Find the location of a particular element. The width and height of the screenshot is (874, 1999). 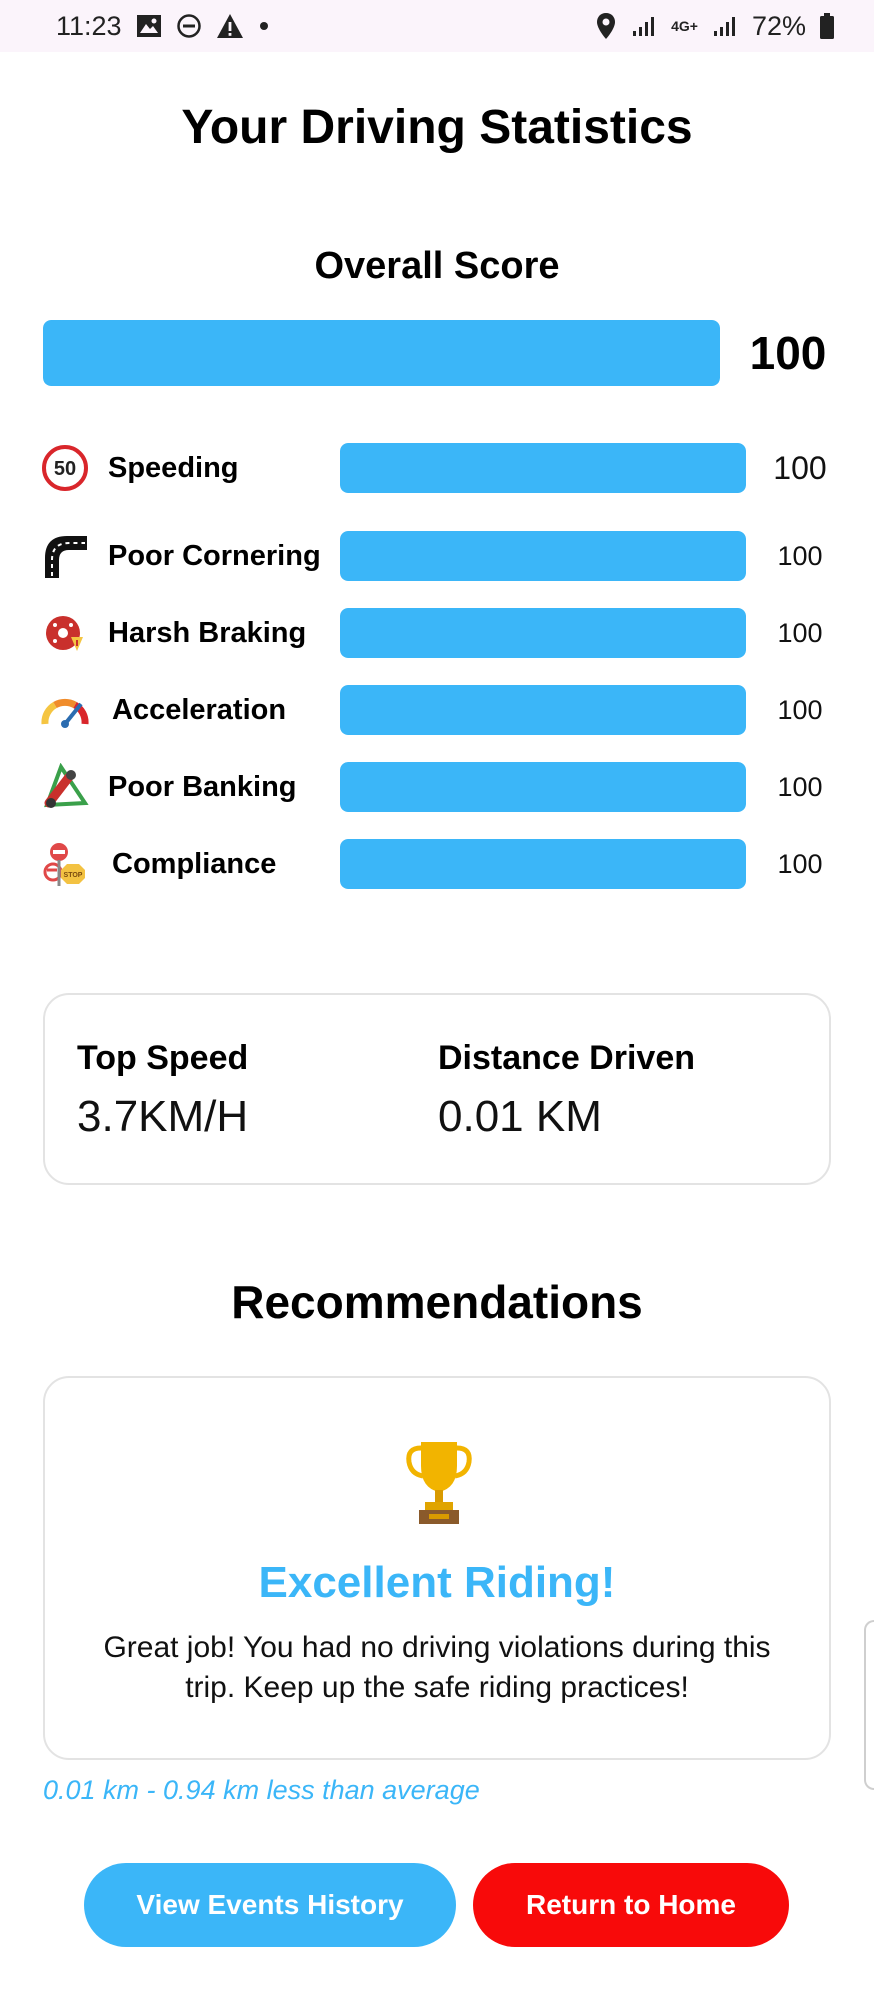

speed-limit-50-icon: 50 is located at coordinates (65, 468).